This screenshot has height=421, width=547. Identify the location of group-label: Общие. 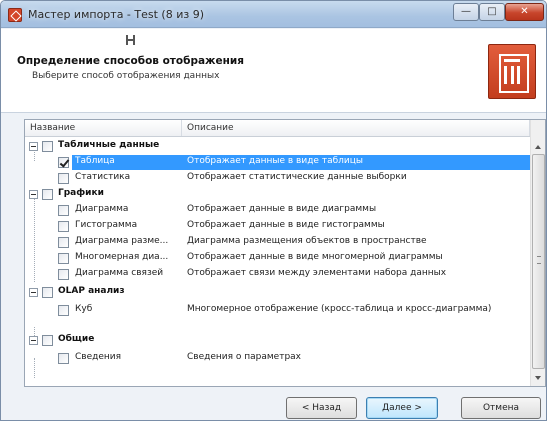
(76, 339).